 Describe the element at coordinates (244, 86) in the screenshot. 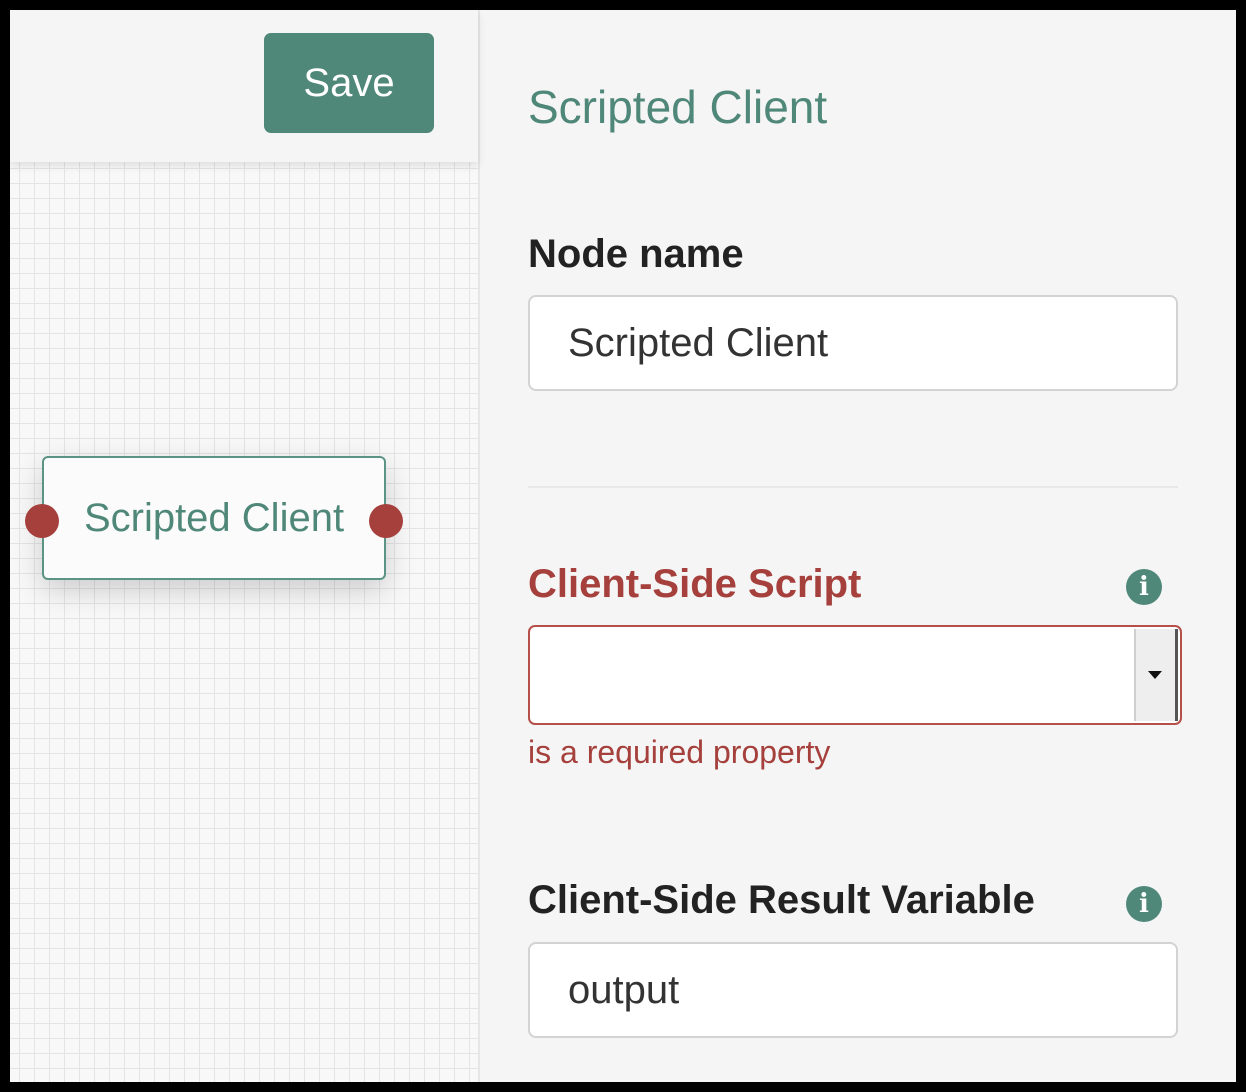

I see `canvas-toolbar: Save` at that location.